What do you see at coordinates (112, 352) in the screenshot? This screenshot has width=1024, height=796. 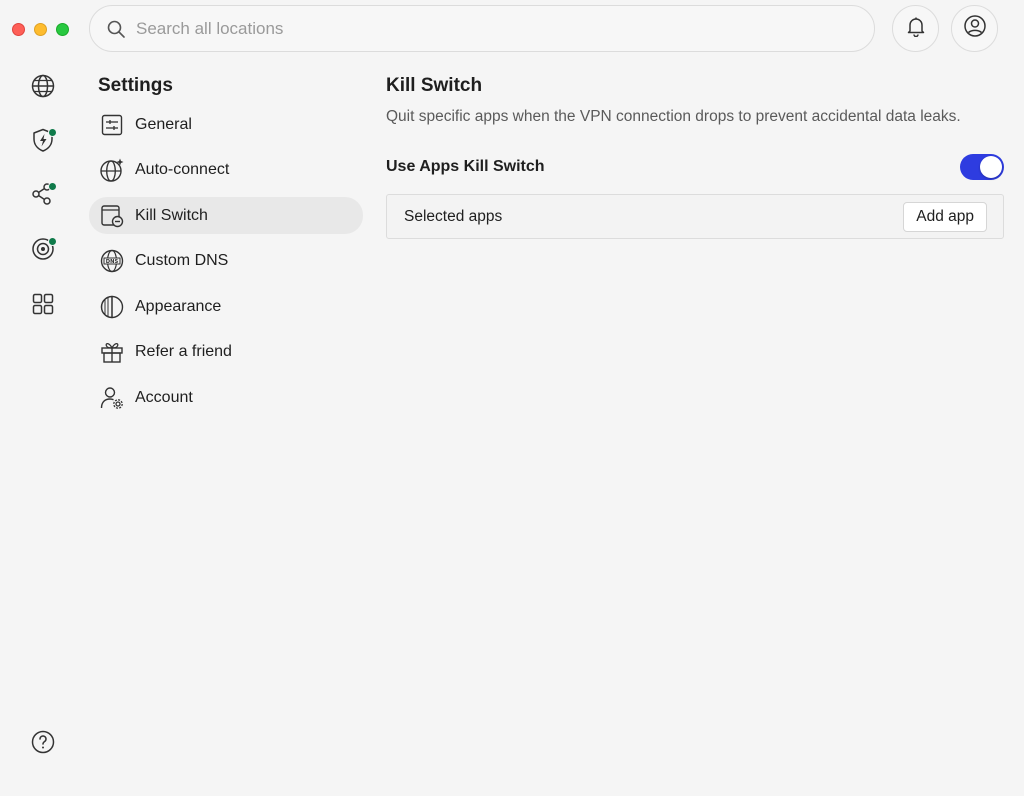 I see `gift-icon` at bounding box center [112, 352].